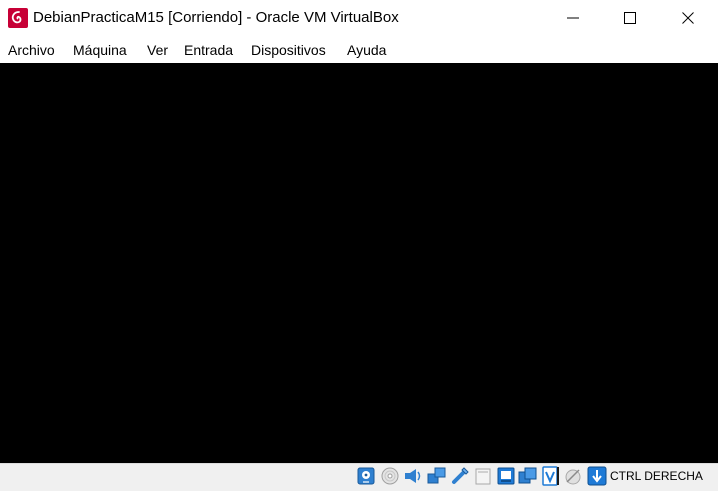 Image resolution: width=718 pixels, height=491 pixels. I want to click on hard-disk-icon, so click(366, 476).